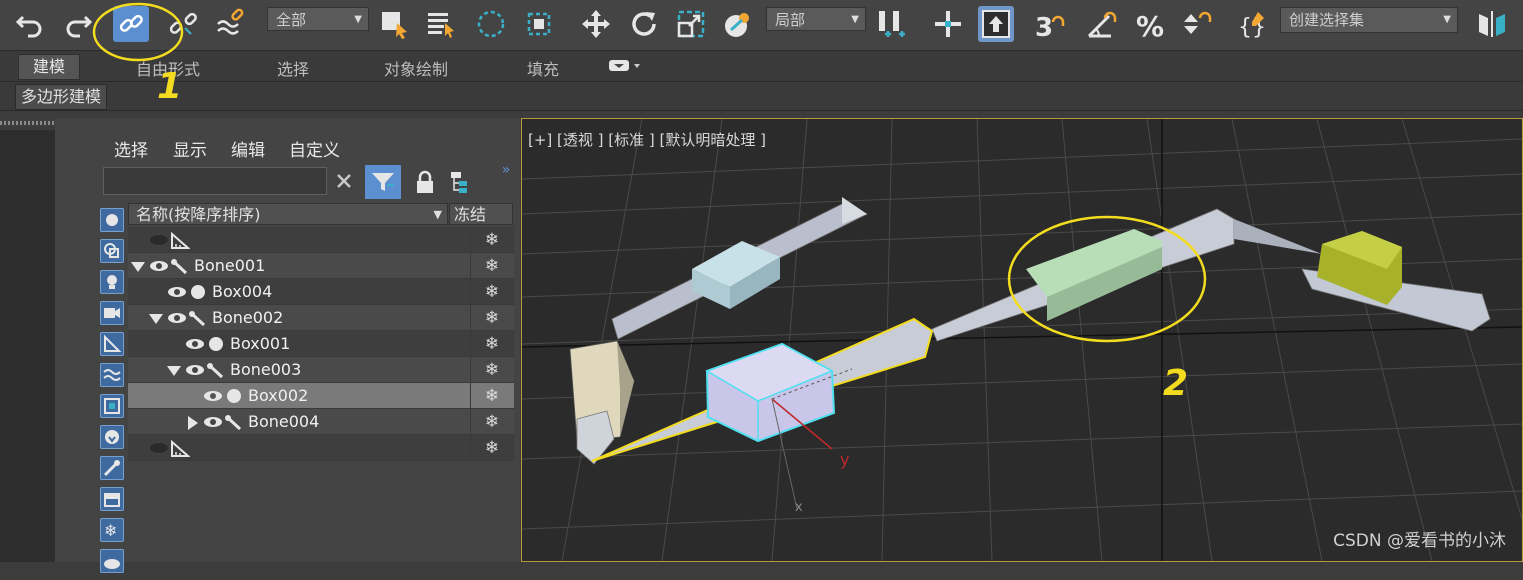 The height and width of the screenshot is (580, 1523). What do you see at coordinates (112, 530) in the screenshot?
I see `filter-frozen-icon: ❄` at bounding box center [112, 530].